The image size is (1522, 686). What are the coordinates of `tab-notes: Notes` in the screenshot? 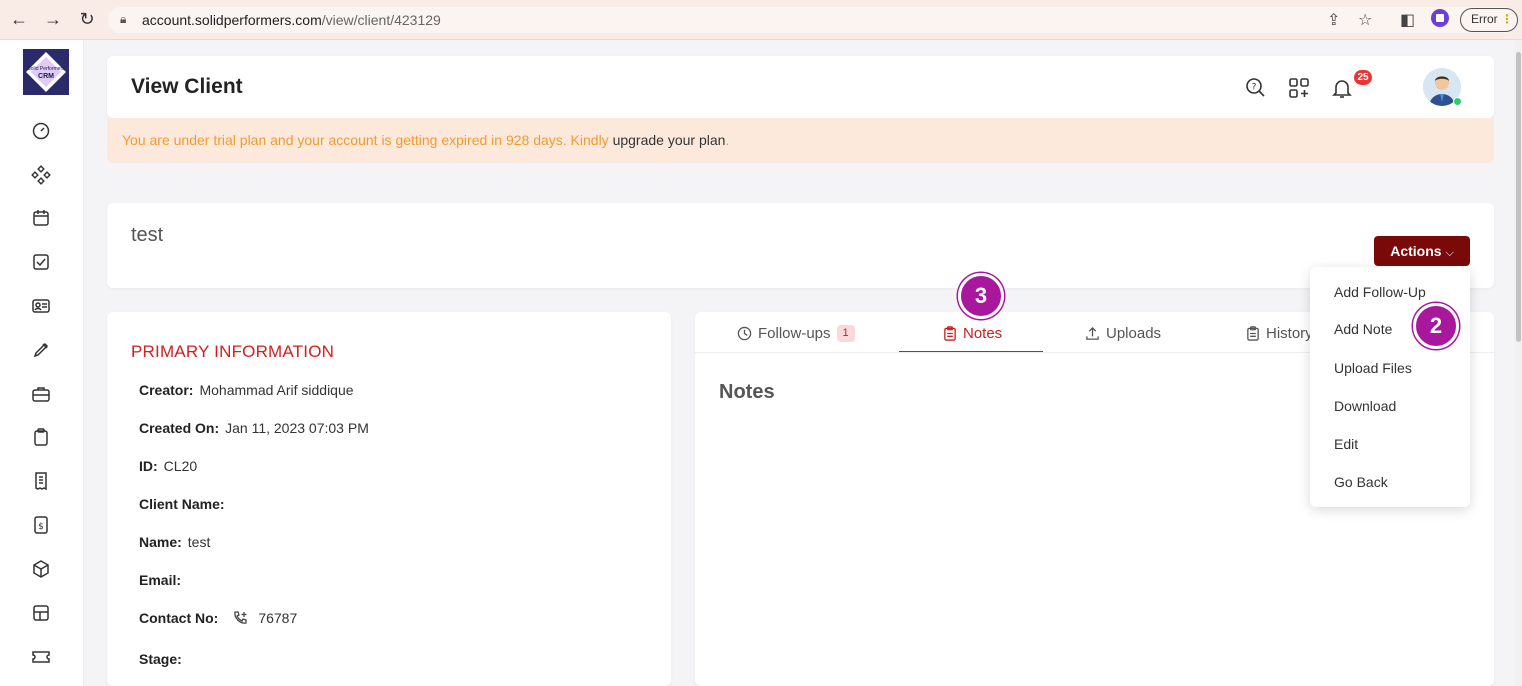 It's located at (972, 333).